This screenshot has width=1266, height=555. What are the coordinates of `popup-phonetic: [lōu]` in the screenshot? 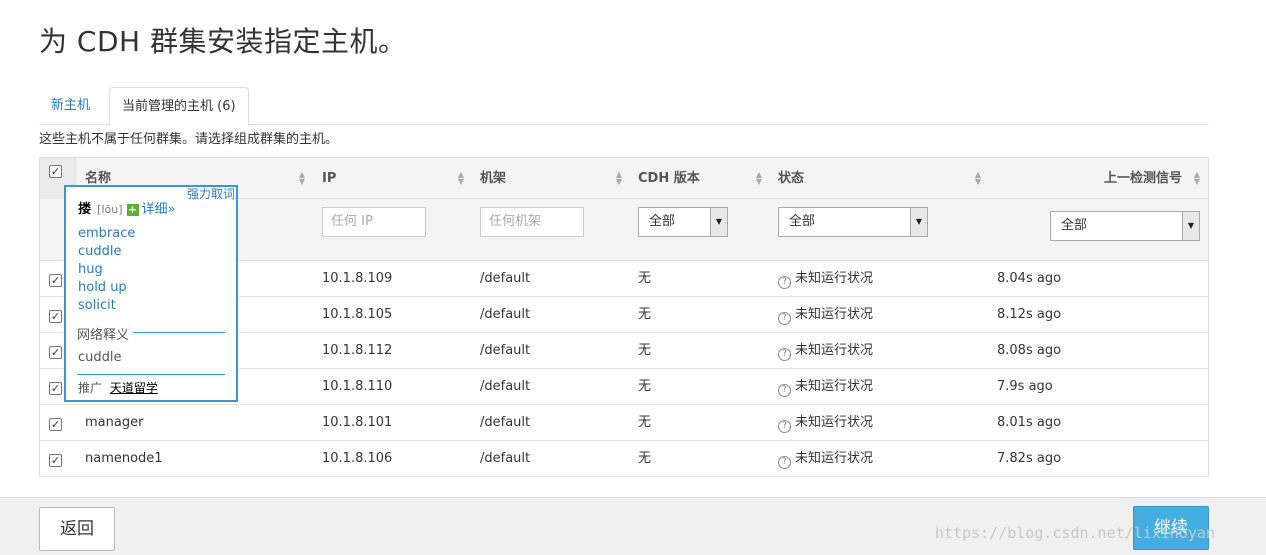 It's located at (110, 209).